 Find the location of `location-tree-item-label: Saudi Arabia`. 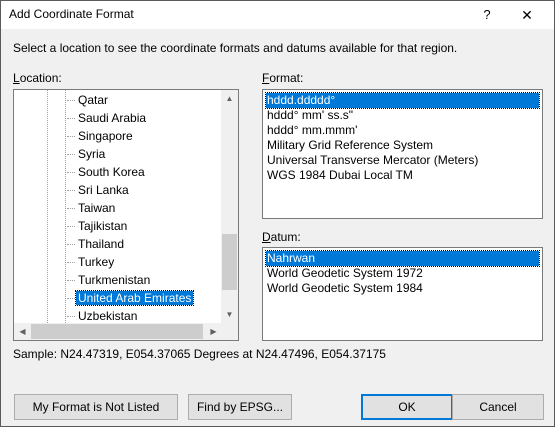

location-tree-item-label: Saudi Arabia is located at coordinates (112, 118).